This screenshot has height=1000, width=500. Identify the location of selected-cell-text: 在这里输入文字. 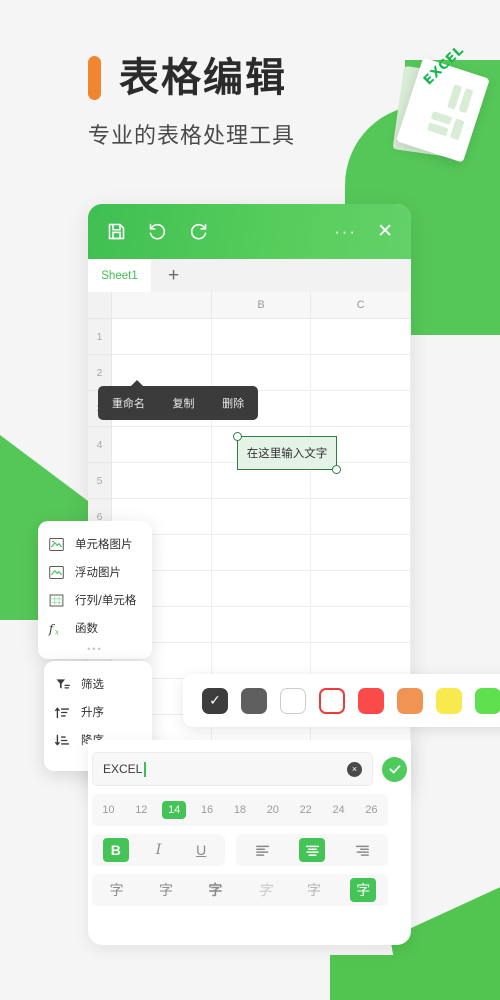
(287, 453).